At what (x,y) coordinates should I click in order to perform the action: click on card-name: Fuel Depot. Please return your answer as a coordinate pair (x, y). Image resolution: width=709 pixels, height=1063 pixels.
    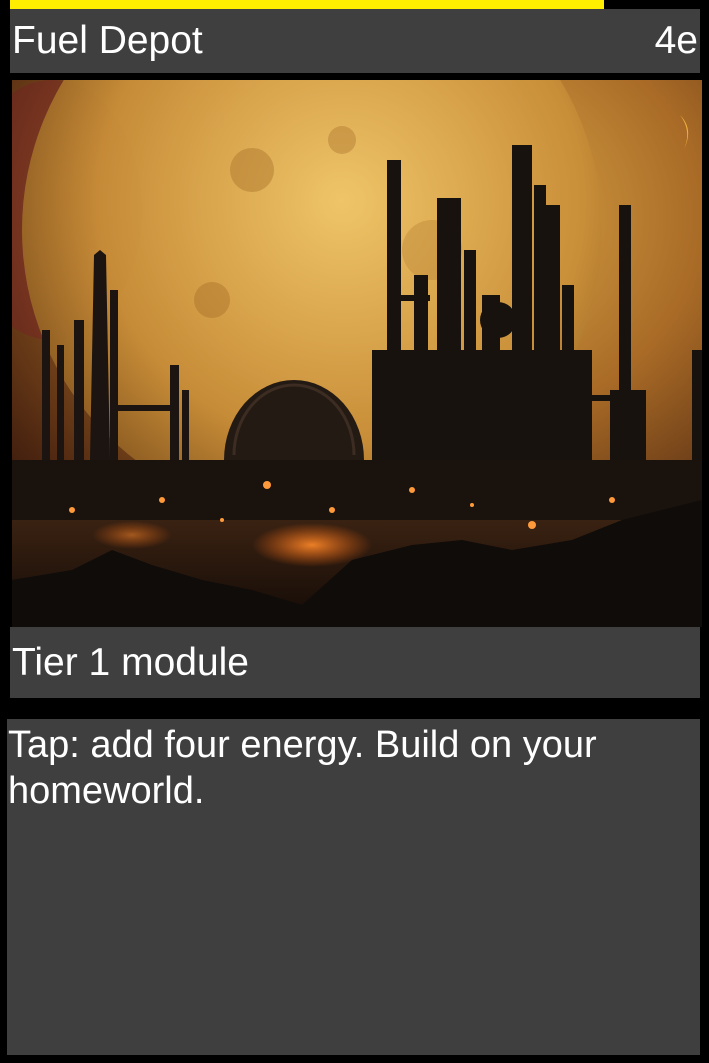
    Looking at the image, I should click on (107, 40).